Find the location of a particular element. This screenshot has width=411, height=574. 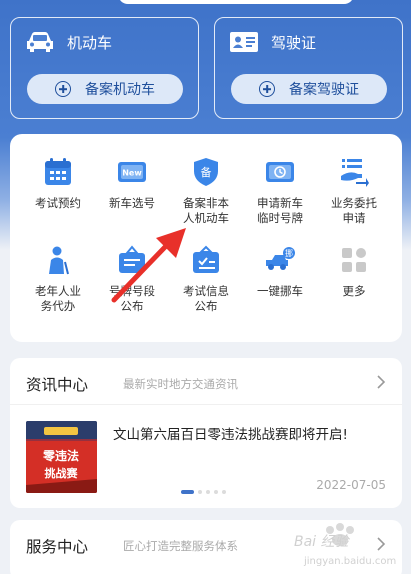

new-plate-icon: New is located at coordinates (132, 172).